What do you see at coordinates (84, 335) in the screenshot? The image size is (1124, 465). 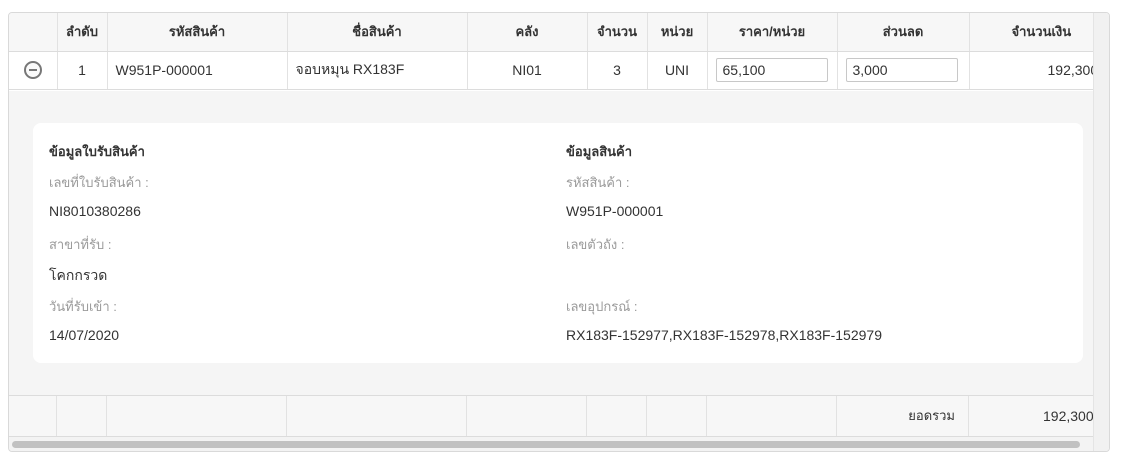 I see `receive-date-value: 14/07/2020` at bounding box center [84, 335].